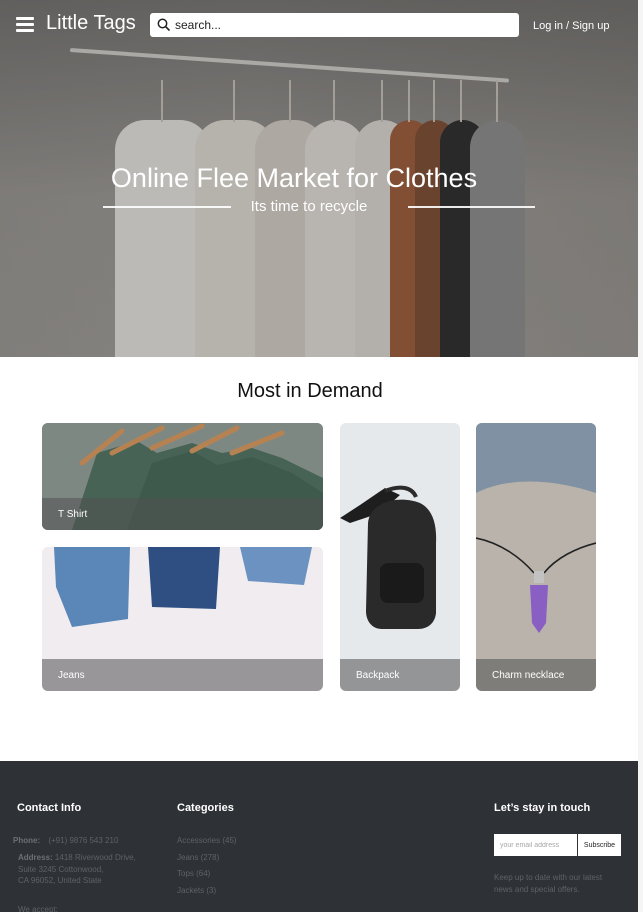  I want to click on menu-icon, so click(25, 25).